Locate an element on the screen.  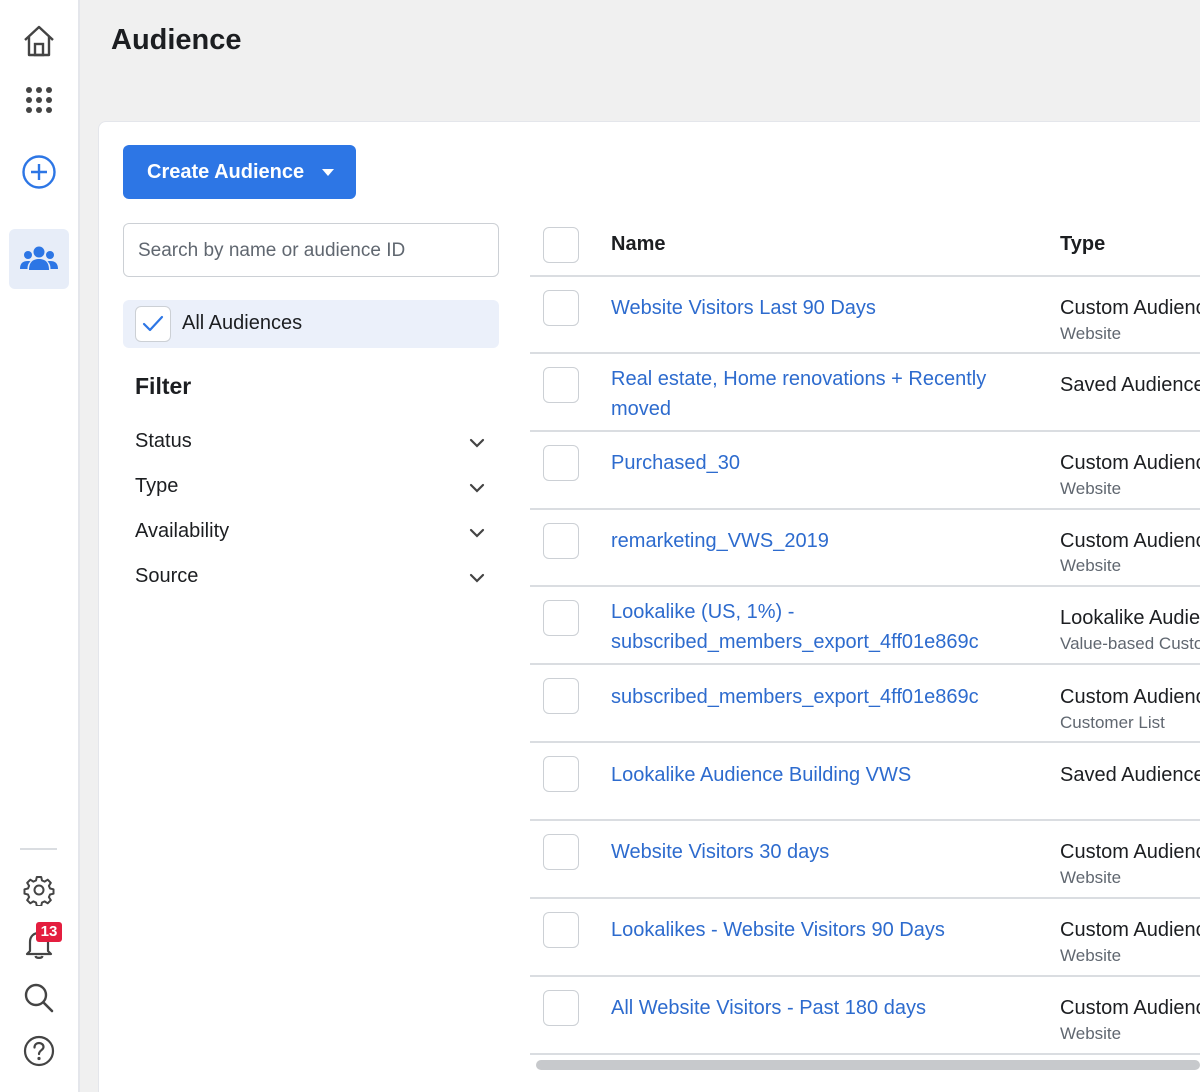
audience-name-link: All Website Visitors - Past 180 days is located at coordinates (811, 1008).